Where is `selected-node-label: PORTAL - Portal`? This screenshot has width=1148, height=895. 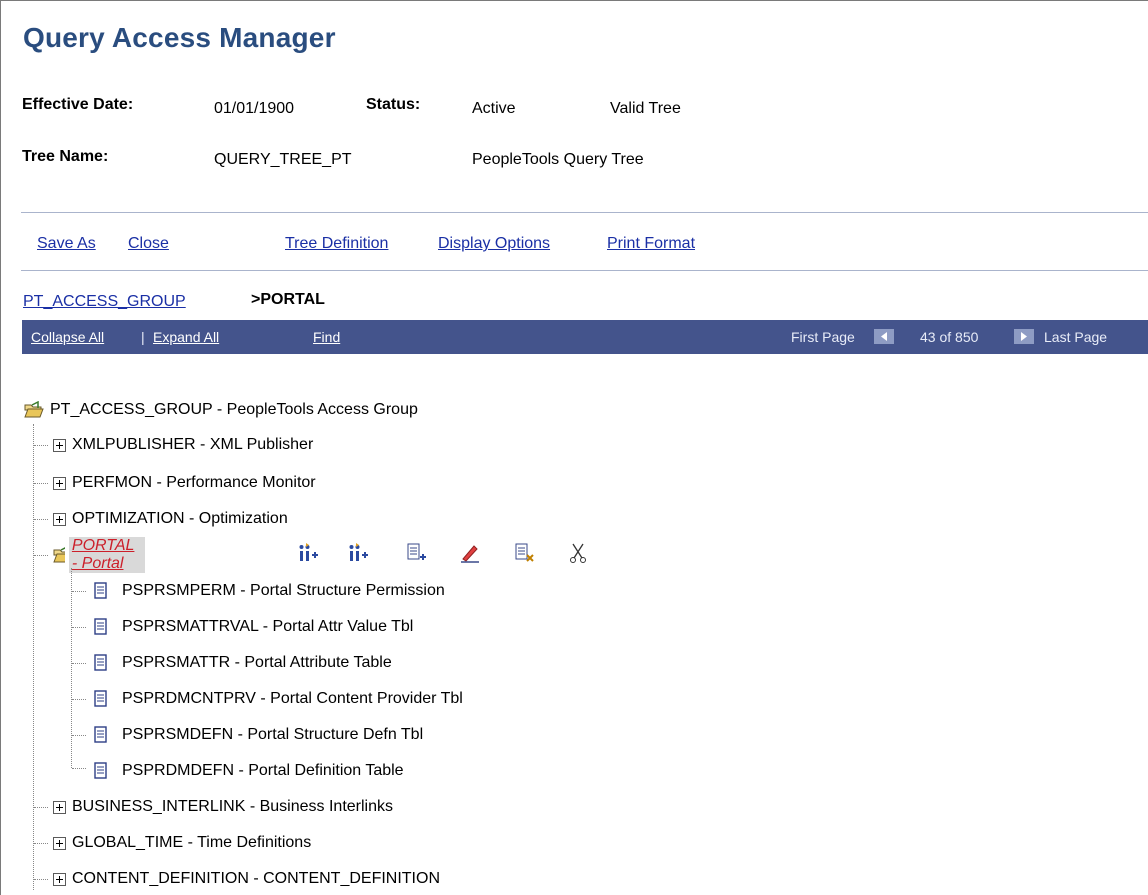
selected-node-label: PORTAL - Portal is located at coordinates (107, 555).